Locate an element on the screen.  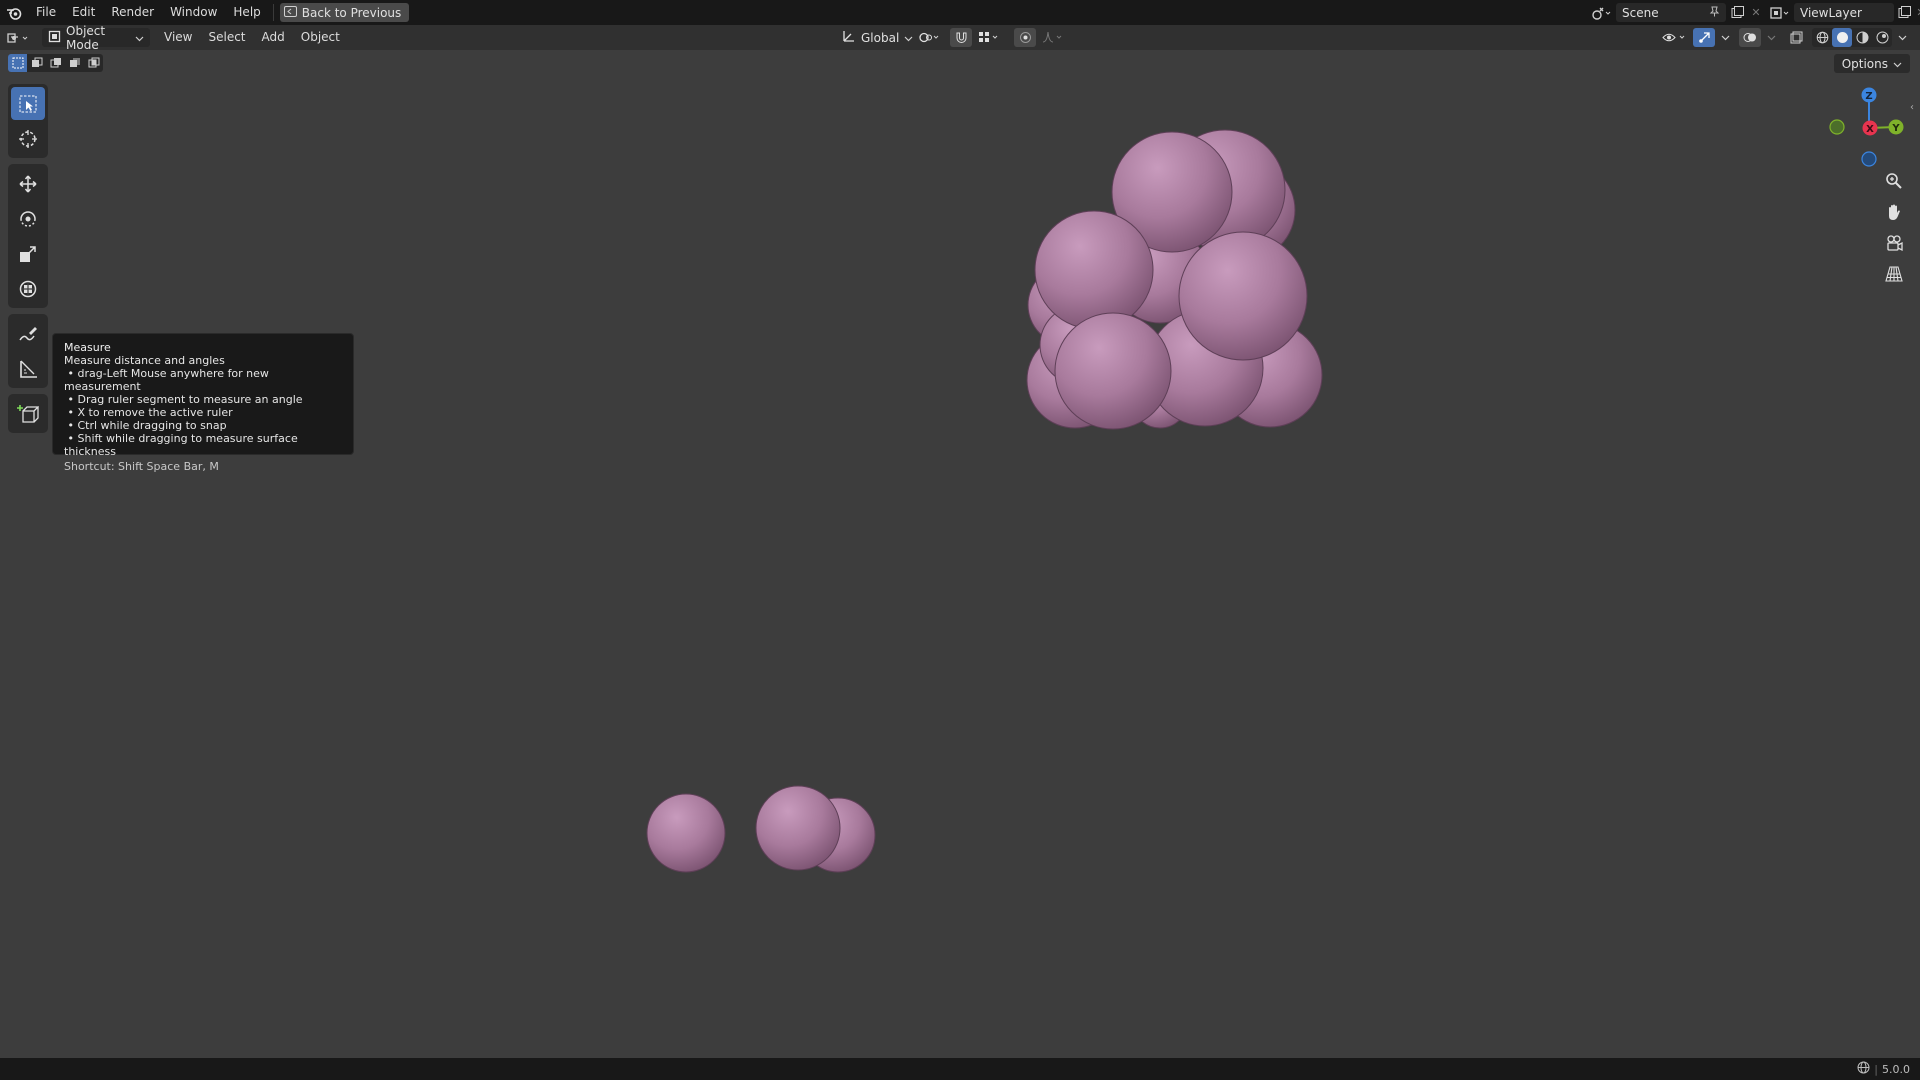
rotate-tool-icon is located at coordinates (28, 218).